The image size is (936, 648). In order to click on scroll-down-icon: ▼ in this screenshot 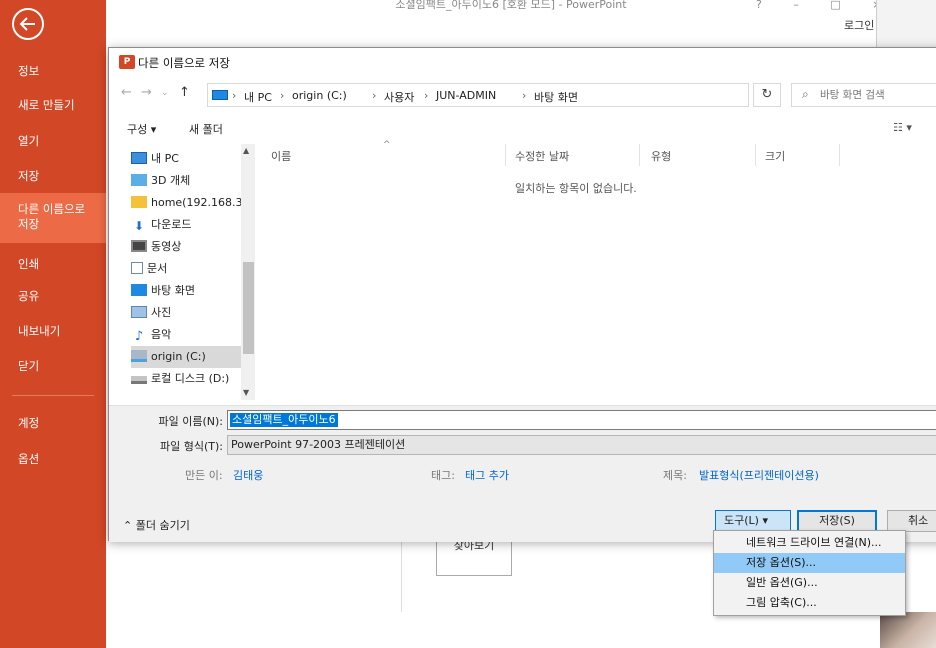, I will do `click(246, 392)`.